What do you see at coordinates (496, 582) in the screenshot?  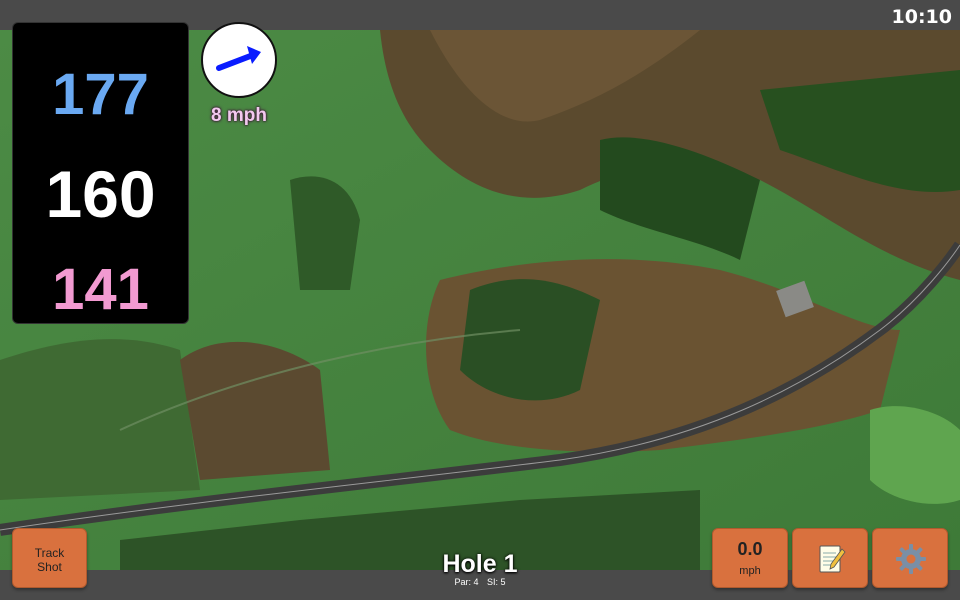 I see `hole-stroke-index: SI: 5` at bounding box center [496, 582].